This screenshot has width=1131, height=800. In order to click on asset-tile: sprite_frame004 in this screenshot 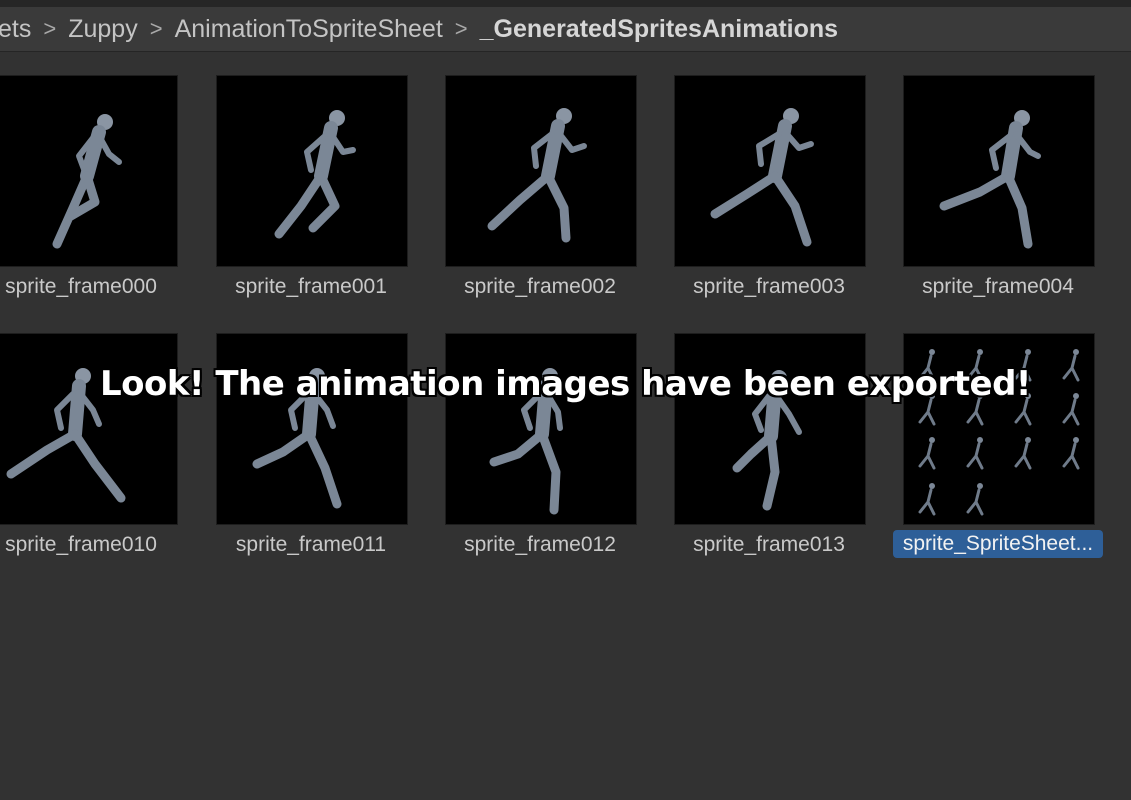, I will do `click(999, 186)`.